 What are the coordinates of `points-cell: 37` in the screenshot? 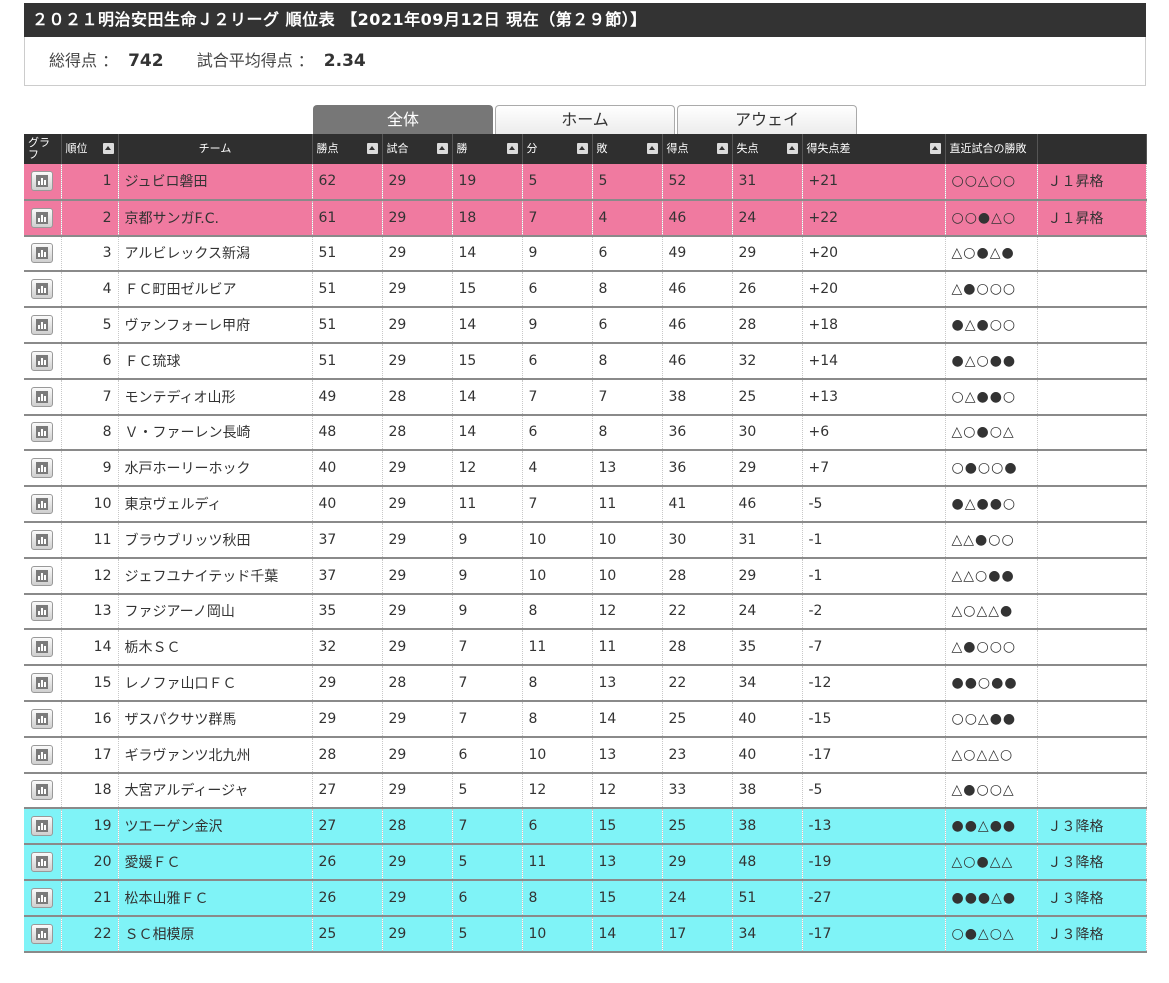 It's located at (347, 576).